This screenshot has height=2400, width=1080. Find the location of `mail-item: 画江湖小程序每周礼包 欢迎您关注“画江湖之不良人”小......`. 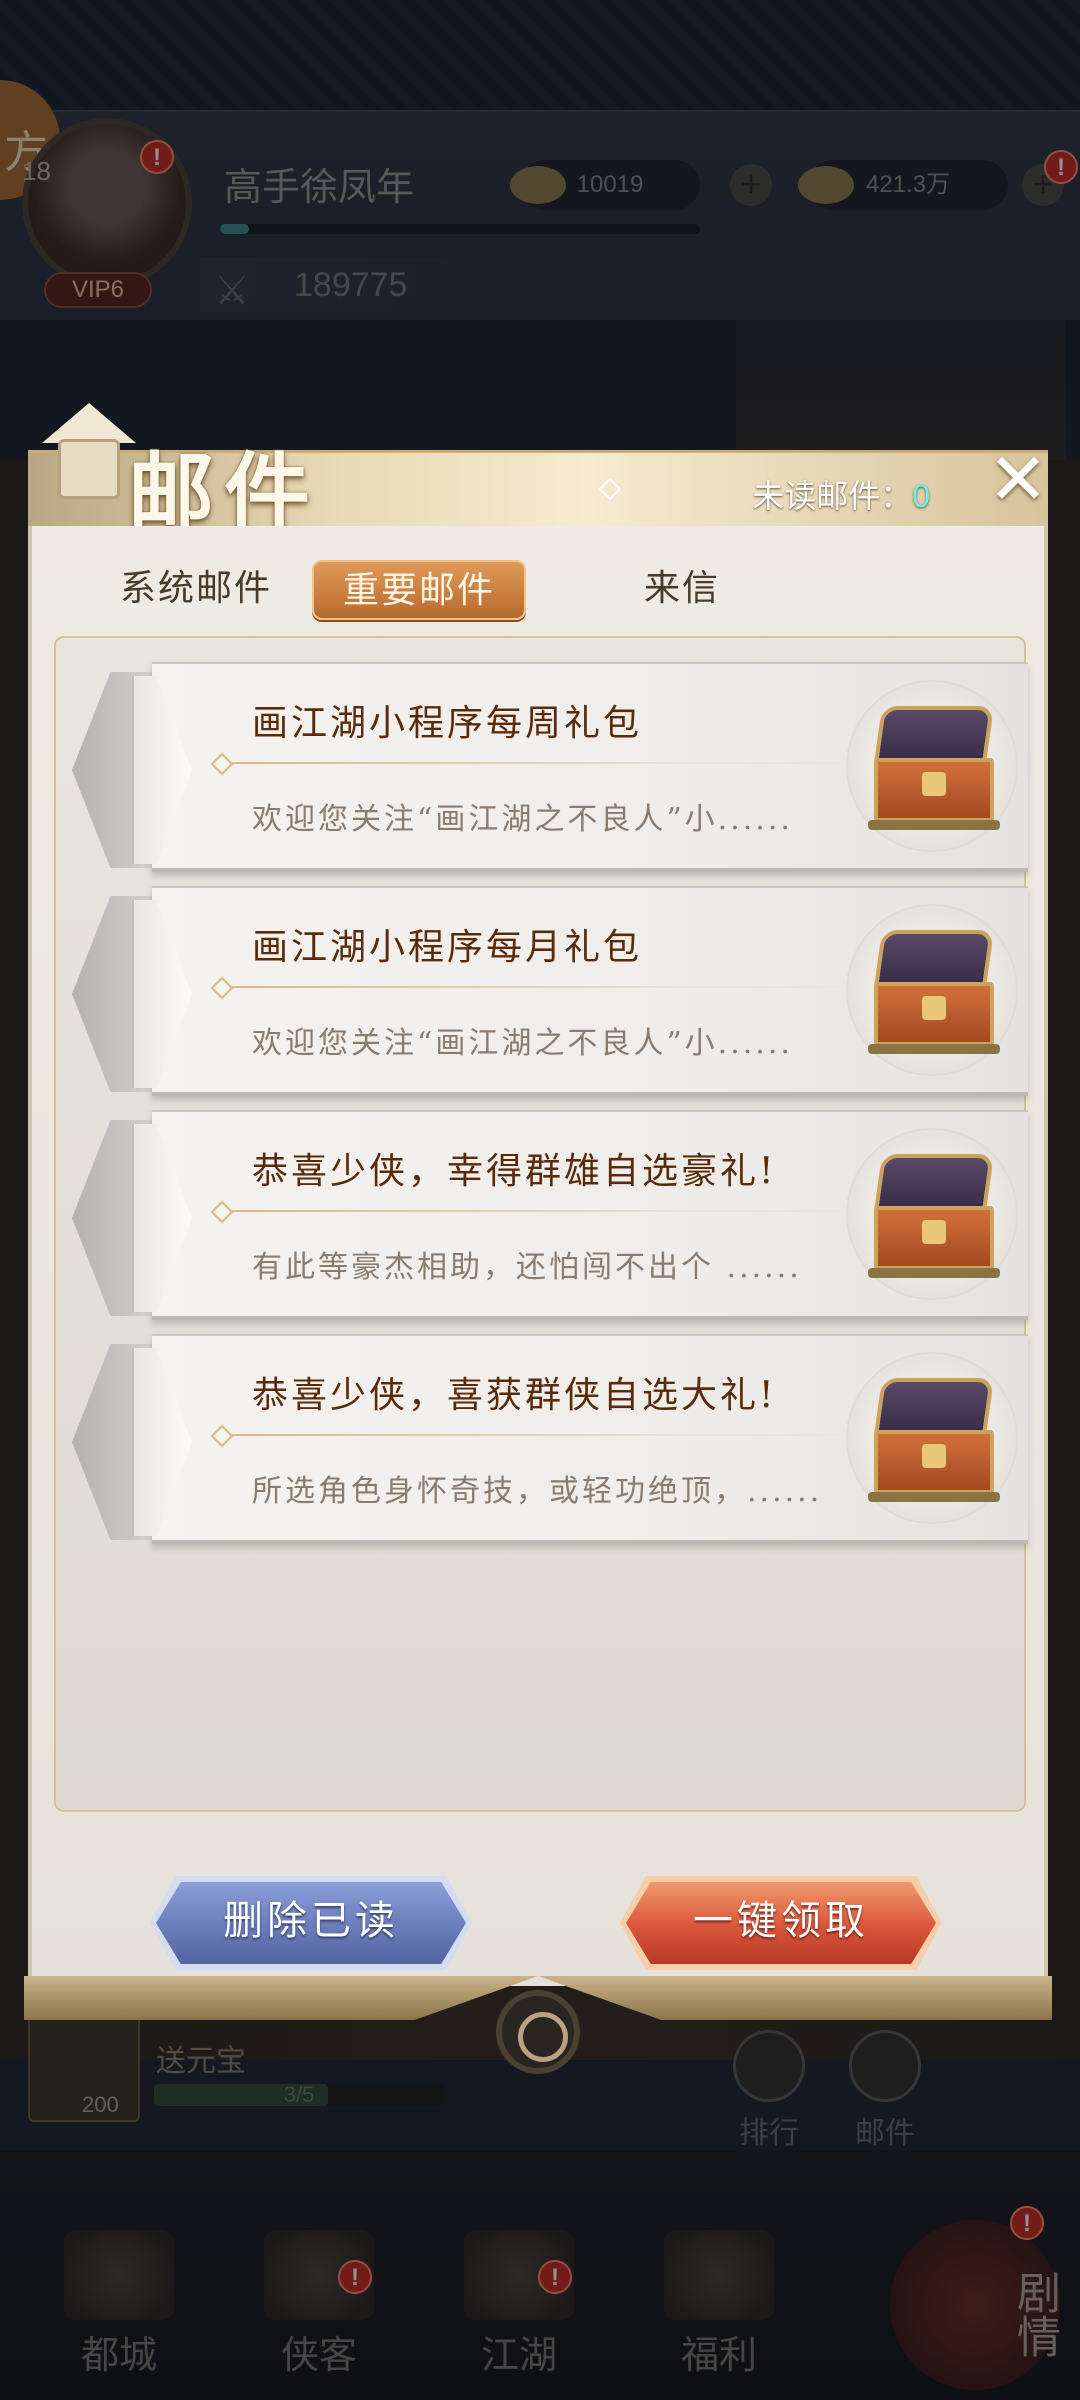

mail-item: 画江湖小程序每周礼包 欢迎您关注“画江湖之不良人”小...... is located at coordinates (550, 767).